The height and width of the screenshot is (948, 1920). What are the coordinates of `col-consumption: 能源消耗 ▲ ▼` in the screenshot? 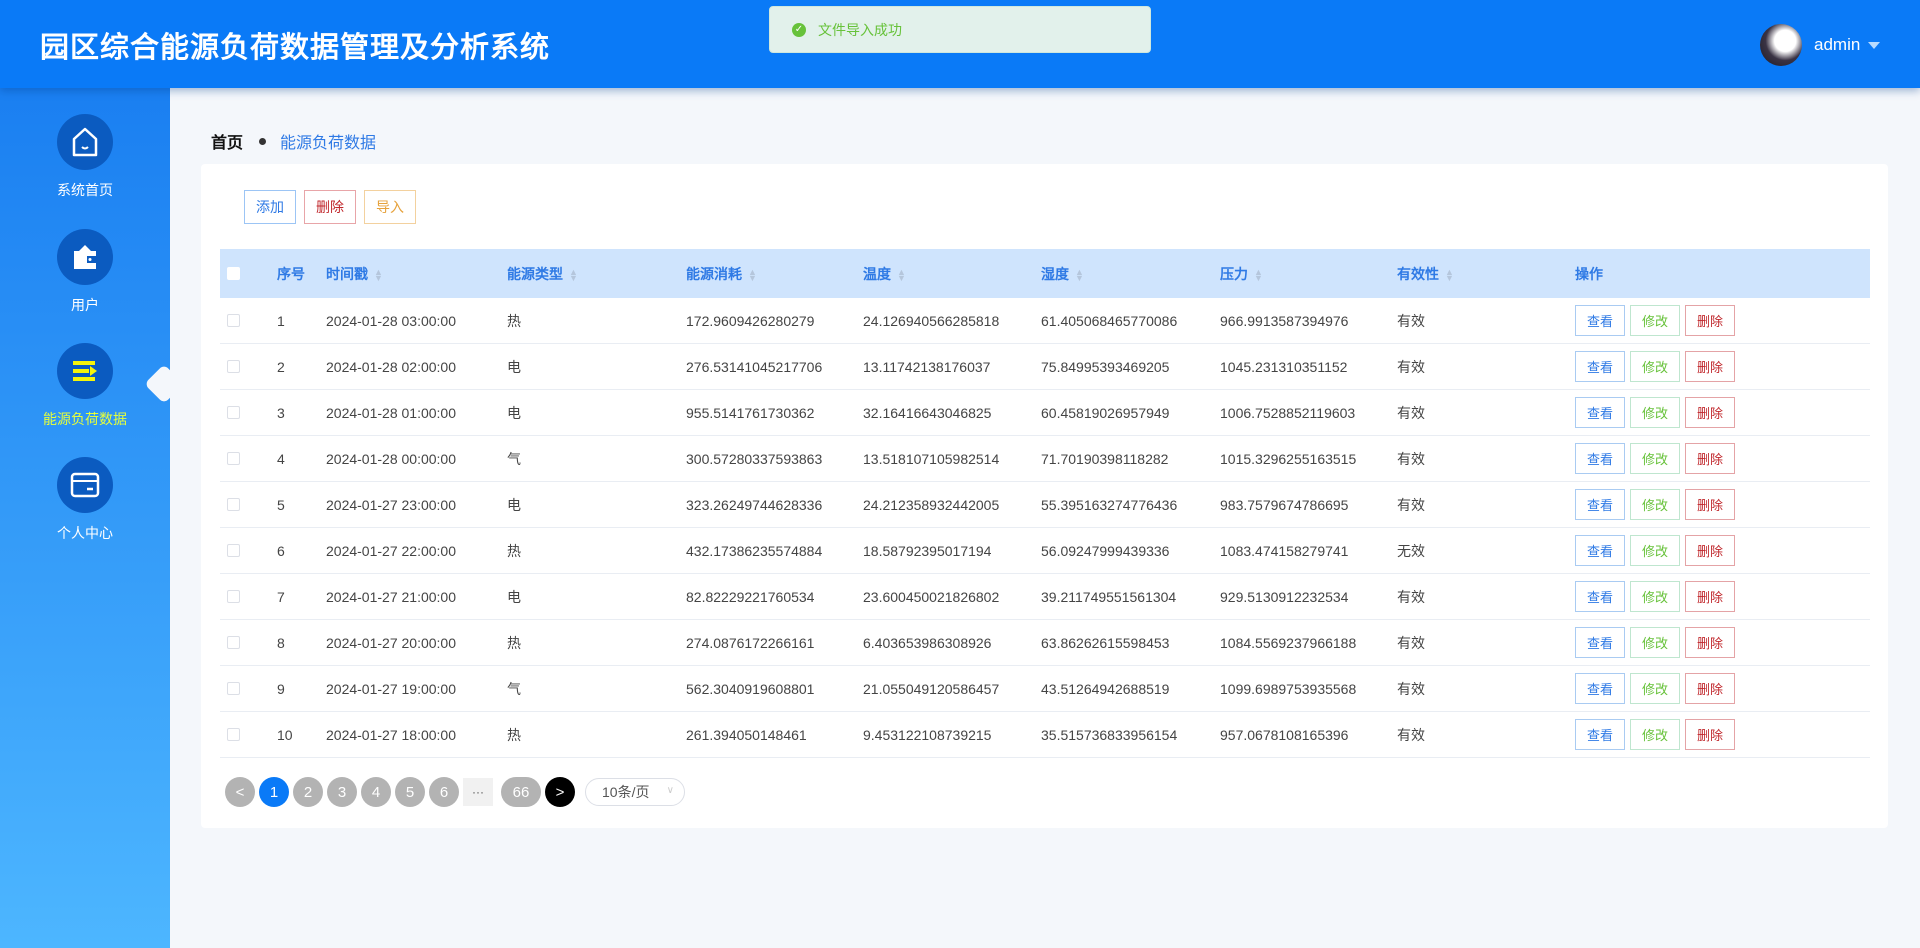 It's located at (721, 274).